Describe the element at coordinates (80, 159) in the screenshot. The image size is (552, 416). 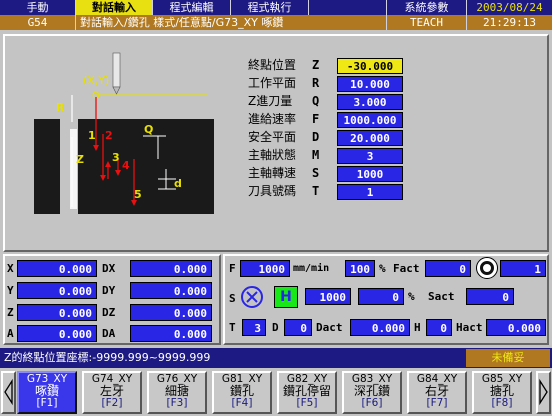
I see `z-label: Z` at that location.